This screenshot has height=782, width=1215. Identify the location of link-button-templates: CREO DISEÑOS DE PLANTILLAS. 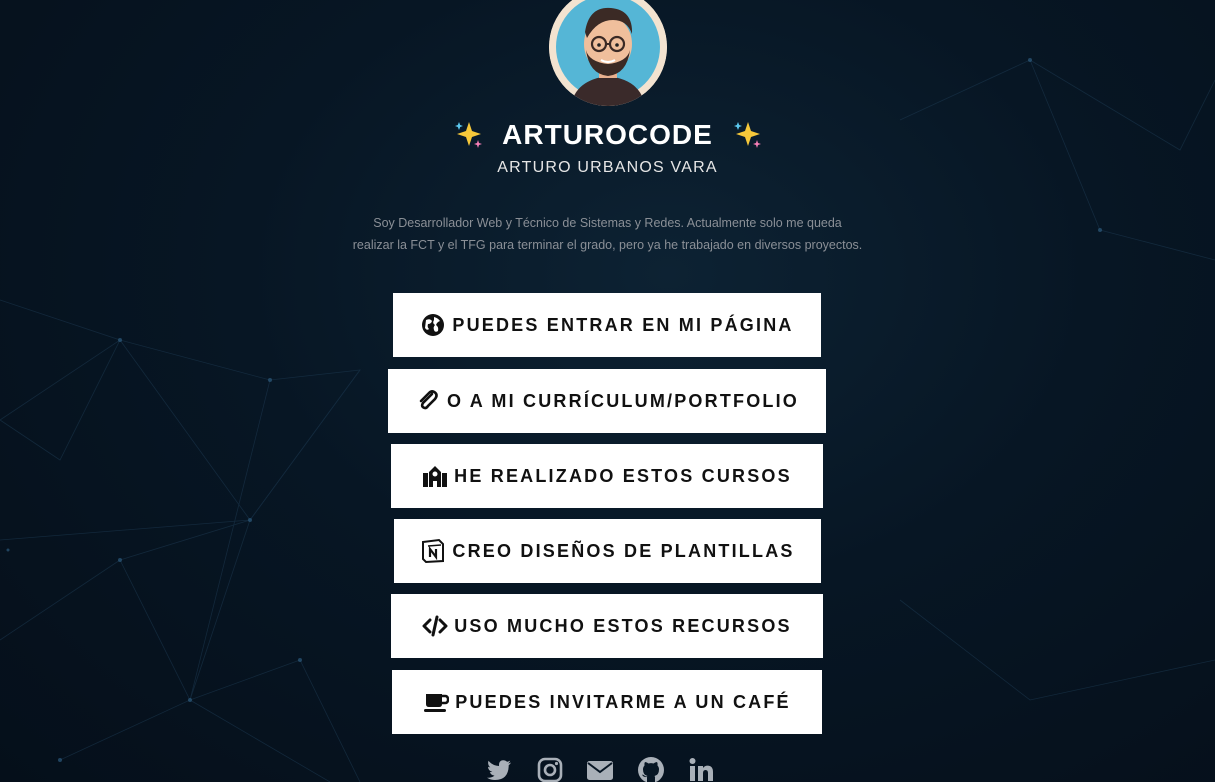
(607, 551).